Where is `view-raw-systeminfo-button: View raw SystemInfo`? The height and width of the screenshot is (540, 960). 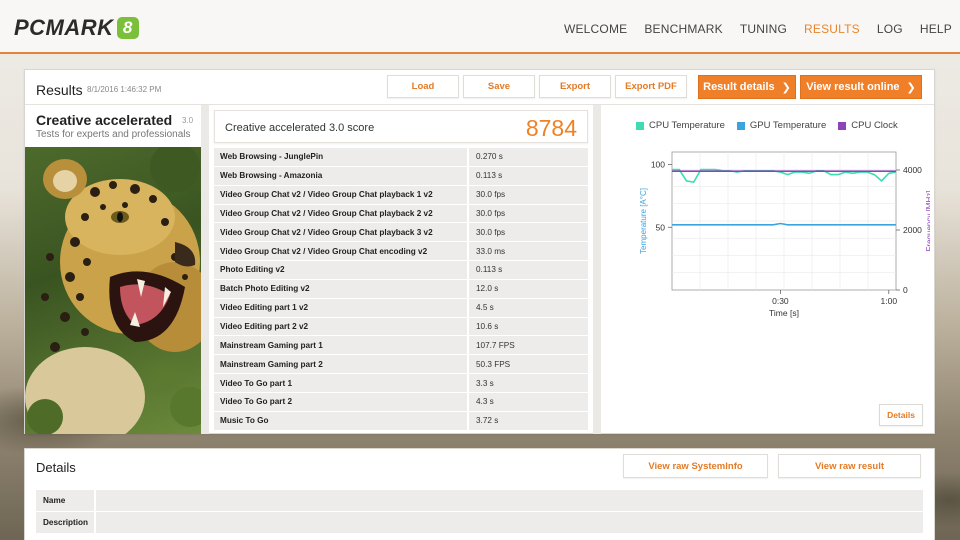 view-raw-systeminfo-button: View raw SystemInfo is located at coordinates (695, 466).